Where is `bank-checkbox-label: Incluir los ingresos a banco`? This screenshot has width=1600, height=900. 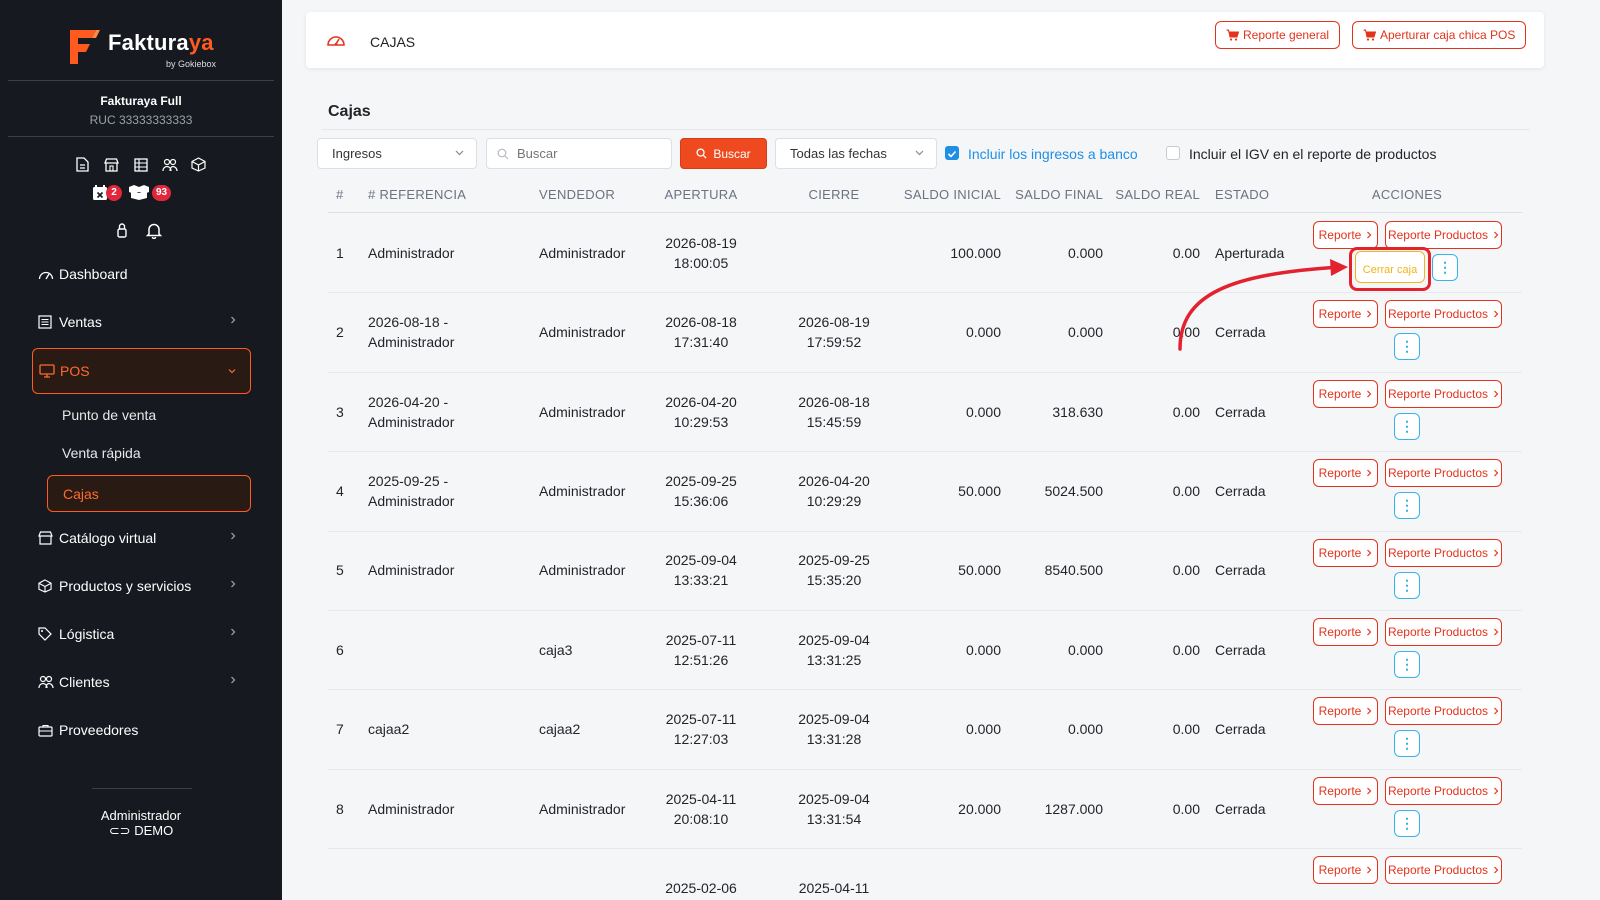
bank-checkbox-label: Incluir los ingresos a banco is located at coordinates (1053, 154).